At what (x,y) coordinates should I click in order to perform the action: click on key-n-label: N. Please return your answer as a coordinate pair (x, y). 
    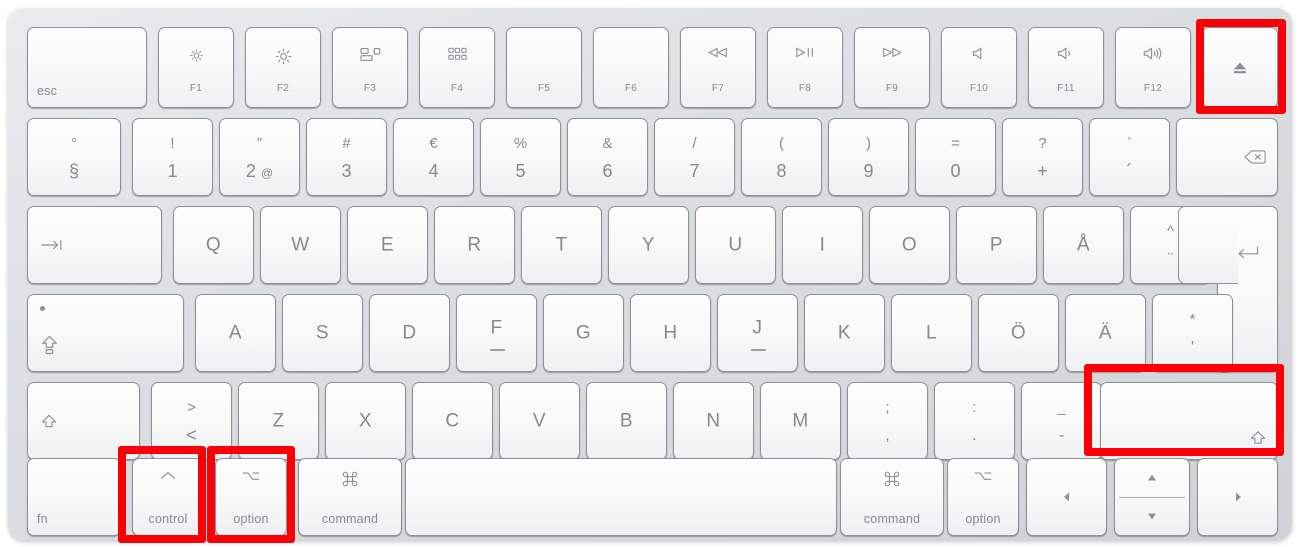
    Looking at the image, I should click on (713, 421).